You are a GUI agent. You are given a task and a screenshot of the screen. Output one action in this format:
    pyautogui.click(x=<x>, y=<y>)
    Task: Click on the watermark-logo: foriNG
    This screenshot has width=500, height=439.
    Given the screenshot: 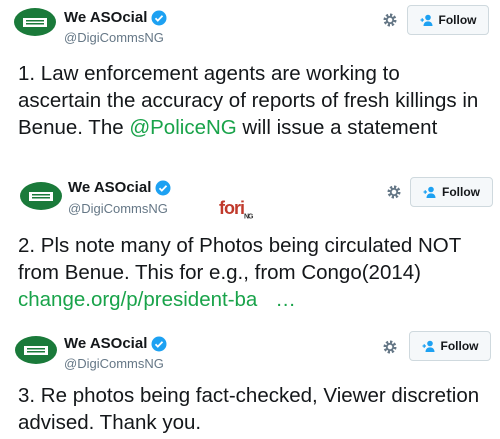 What is the action you would take?
    pyautogui.click(x=236, y=209)
    